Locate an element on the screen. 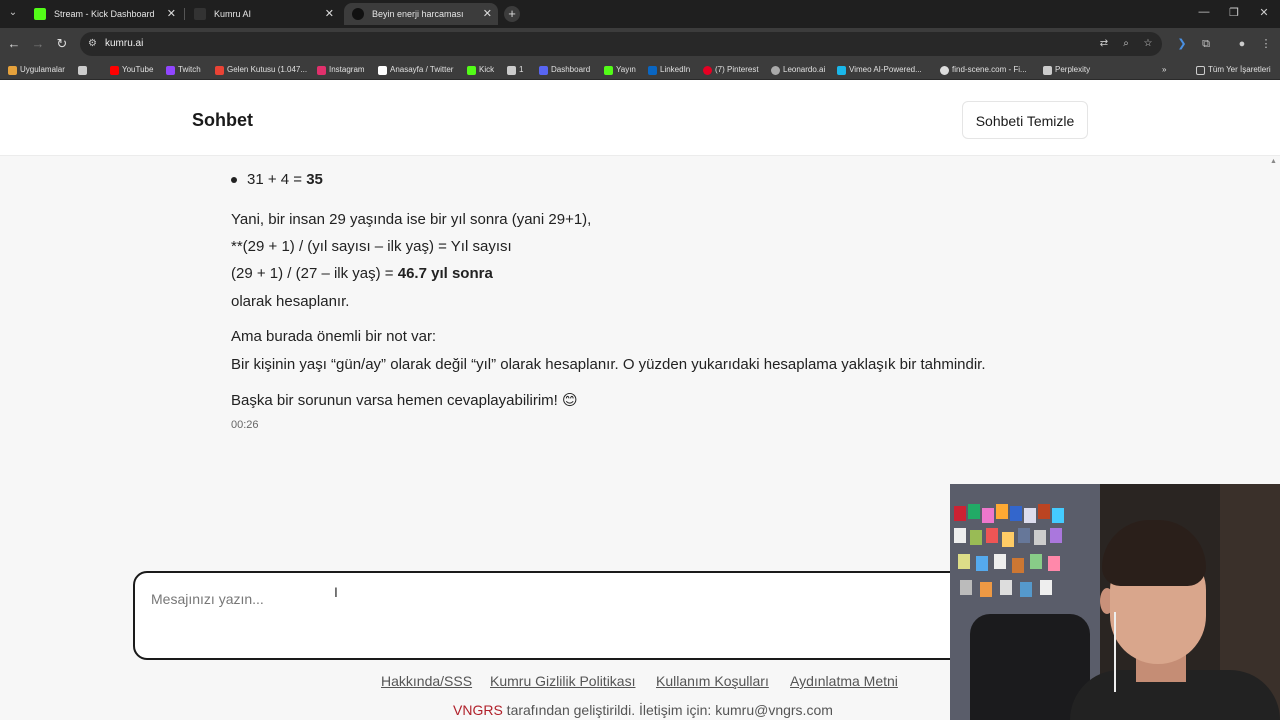 Image resolution: width=1280 pixels, height=720 pixels. message-input-container is located at coordinates (553, 615).